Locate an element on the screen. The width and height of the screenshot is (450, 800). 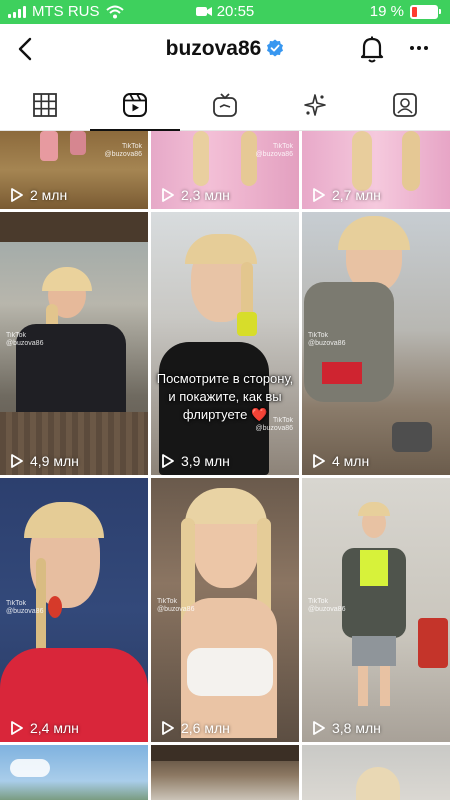
reels-icon is located at coordinates (135, 105).